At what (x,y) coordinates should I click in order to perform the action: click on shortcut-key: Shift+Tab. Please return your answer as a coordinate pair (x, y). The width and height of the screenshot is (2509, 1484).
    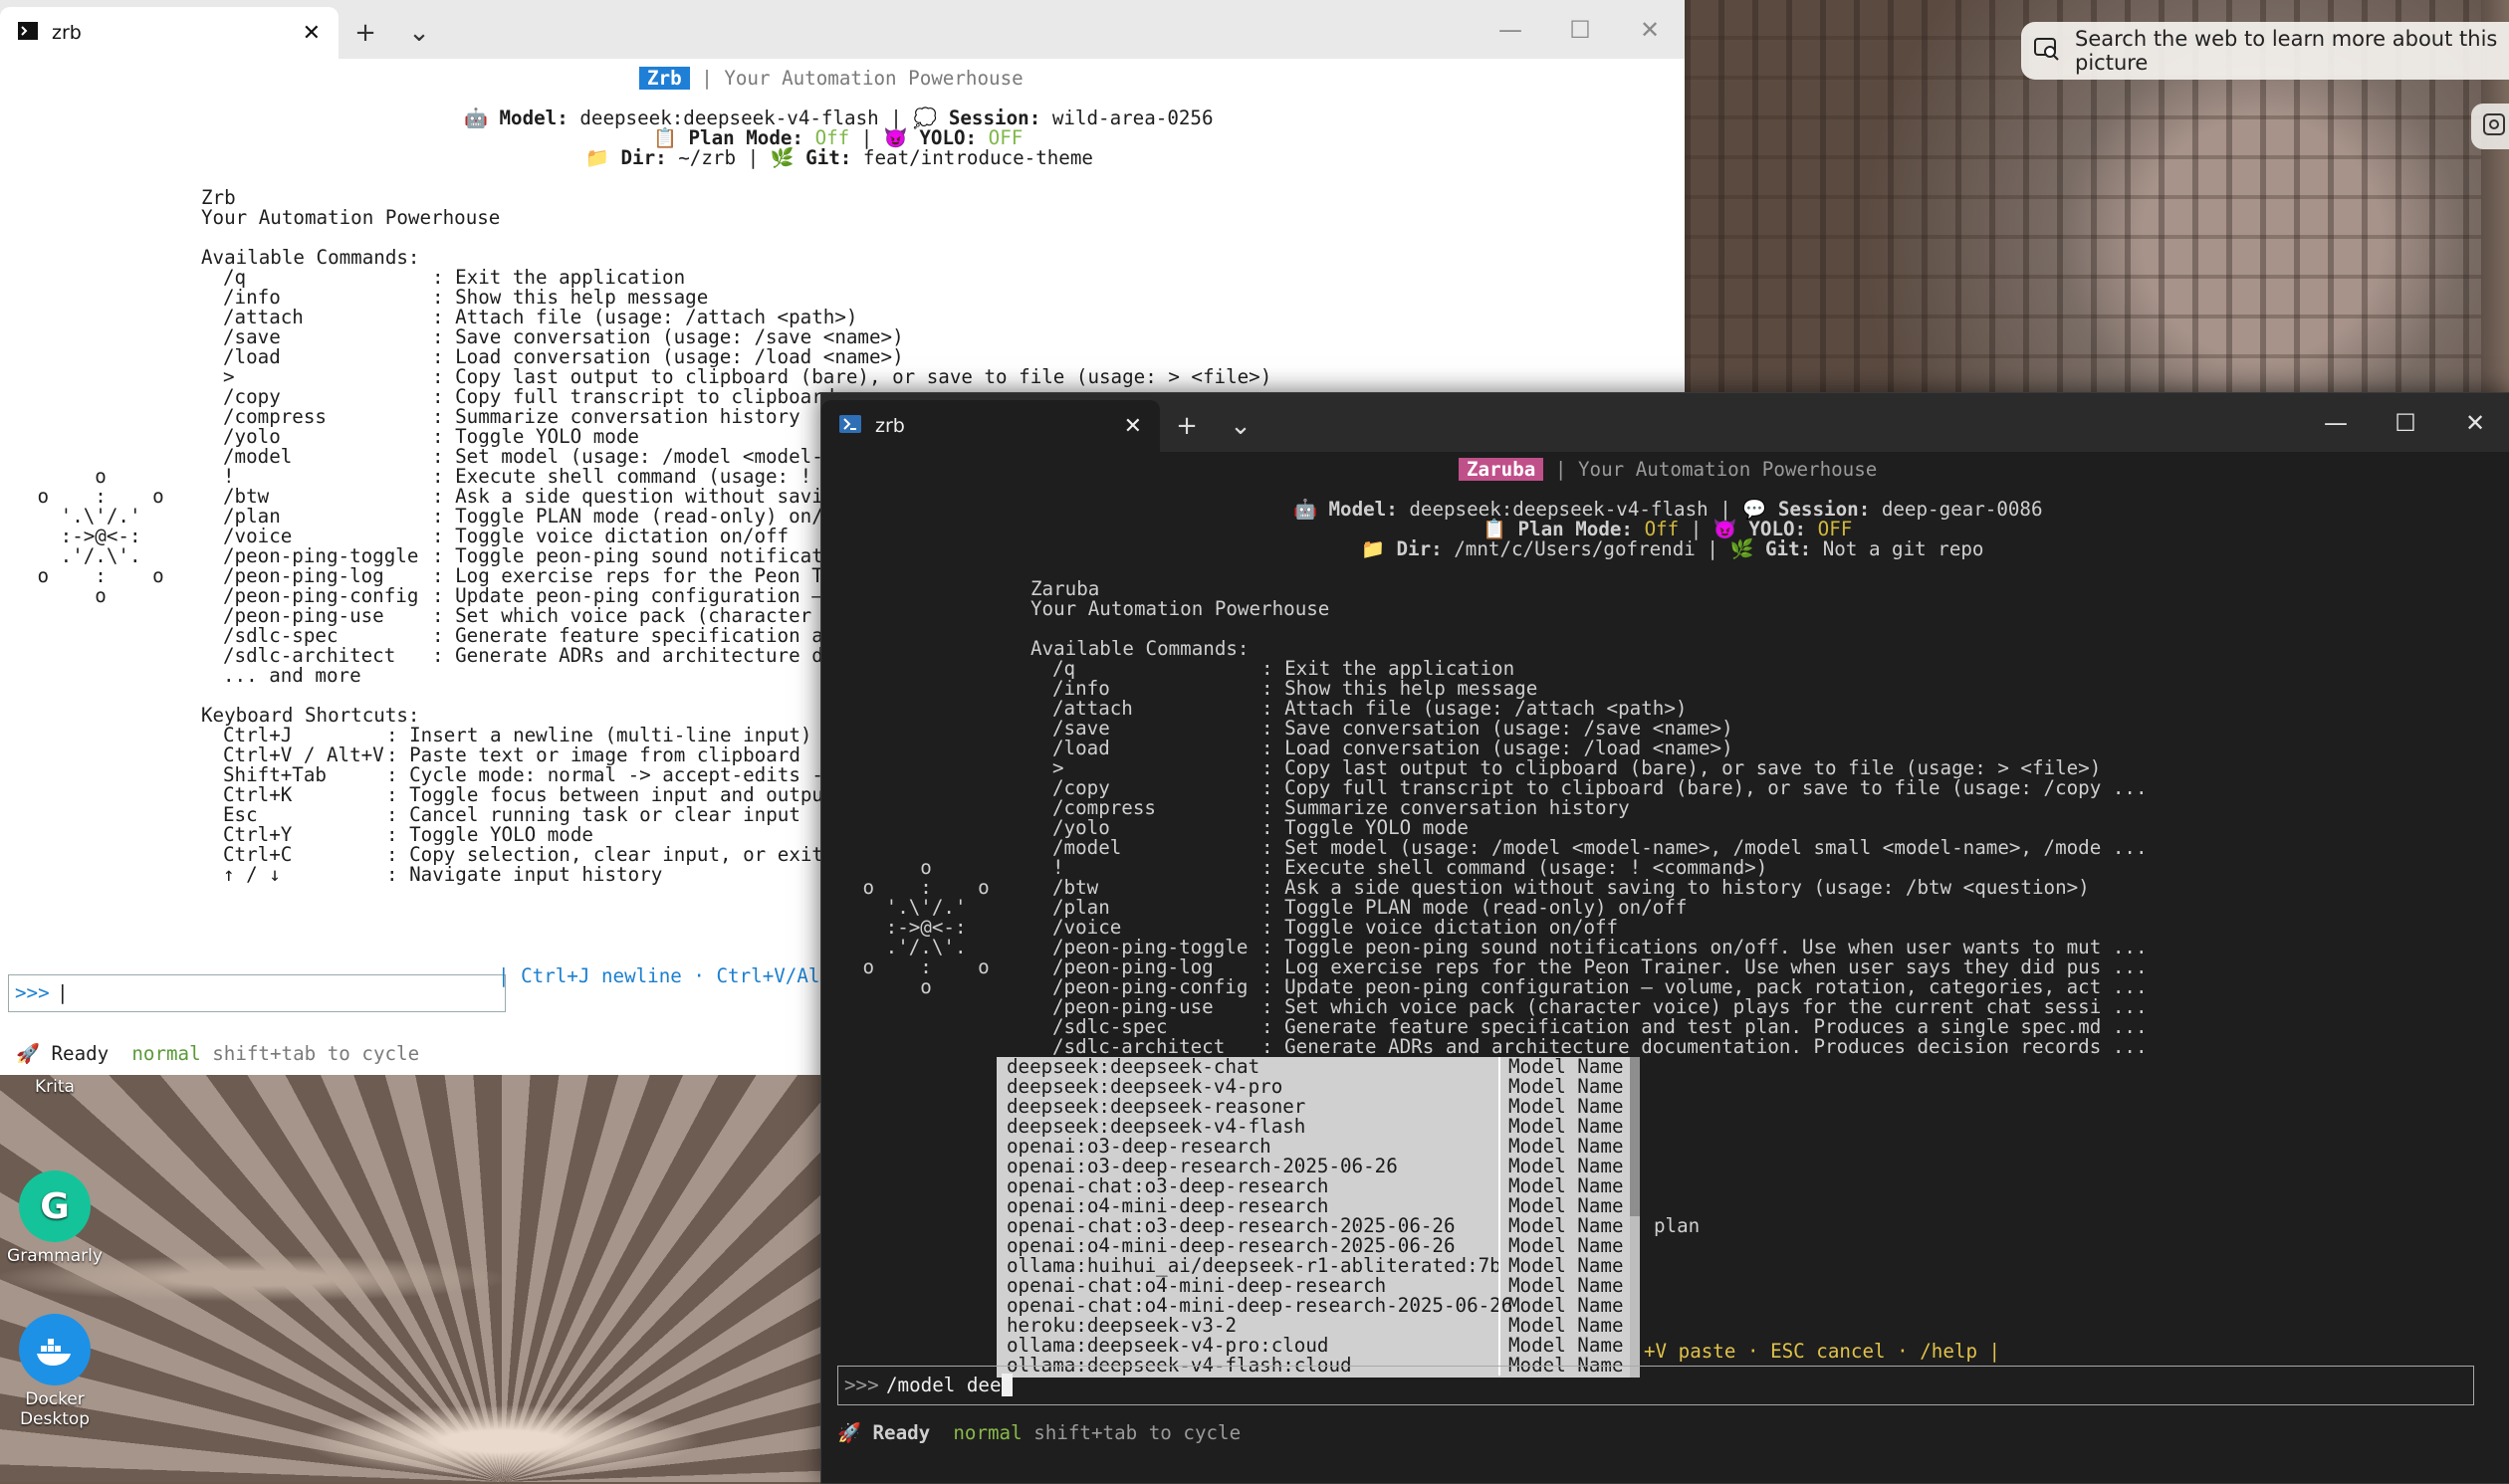
    Looking at the image, I should click on (275, 775).